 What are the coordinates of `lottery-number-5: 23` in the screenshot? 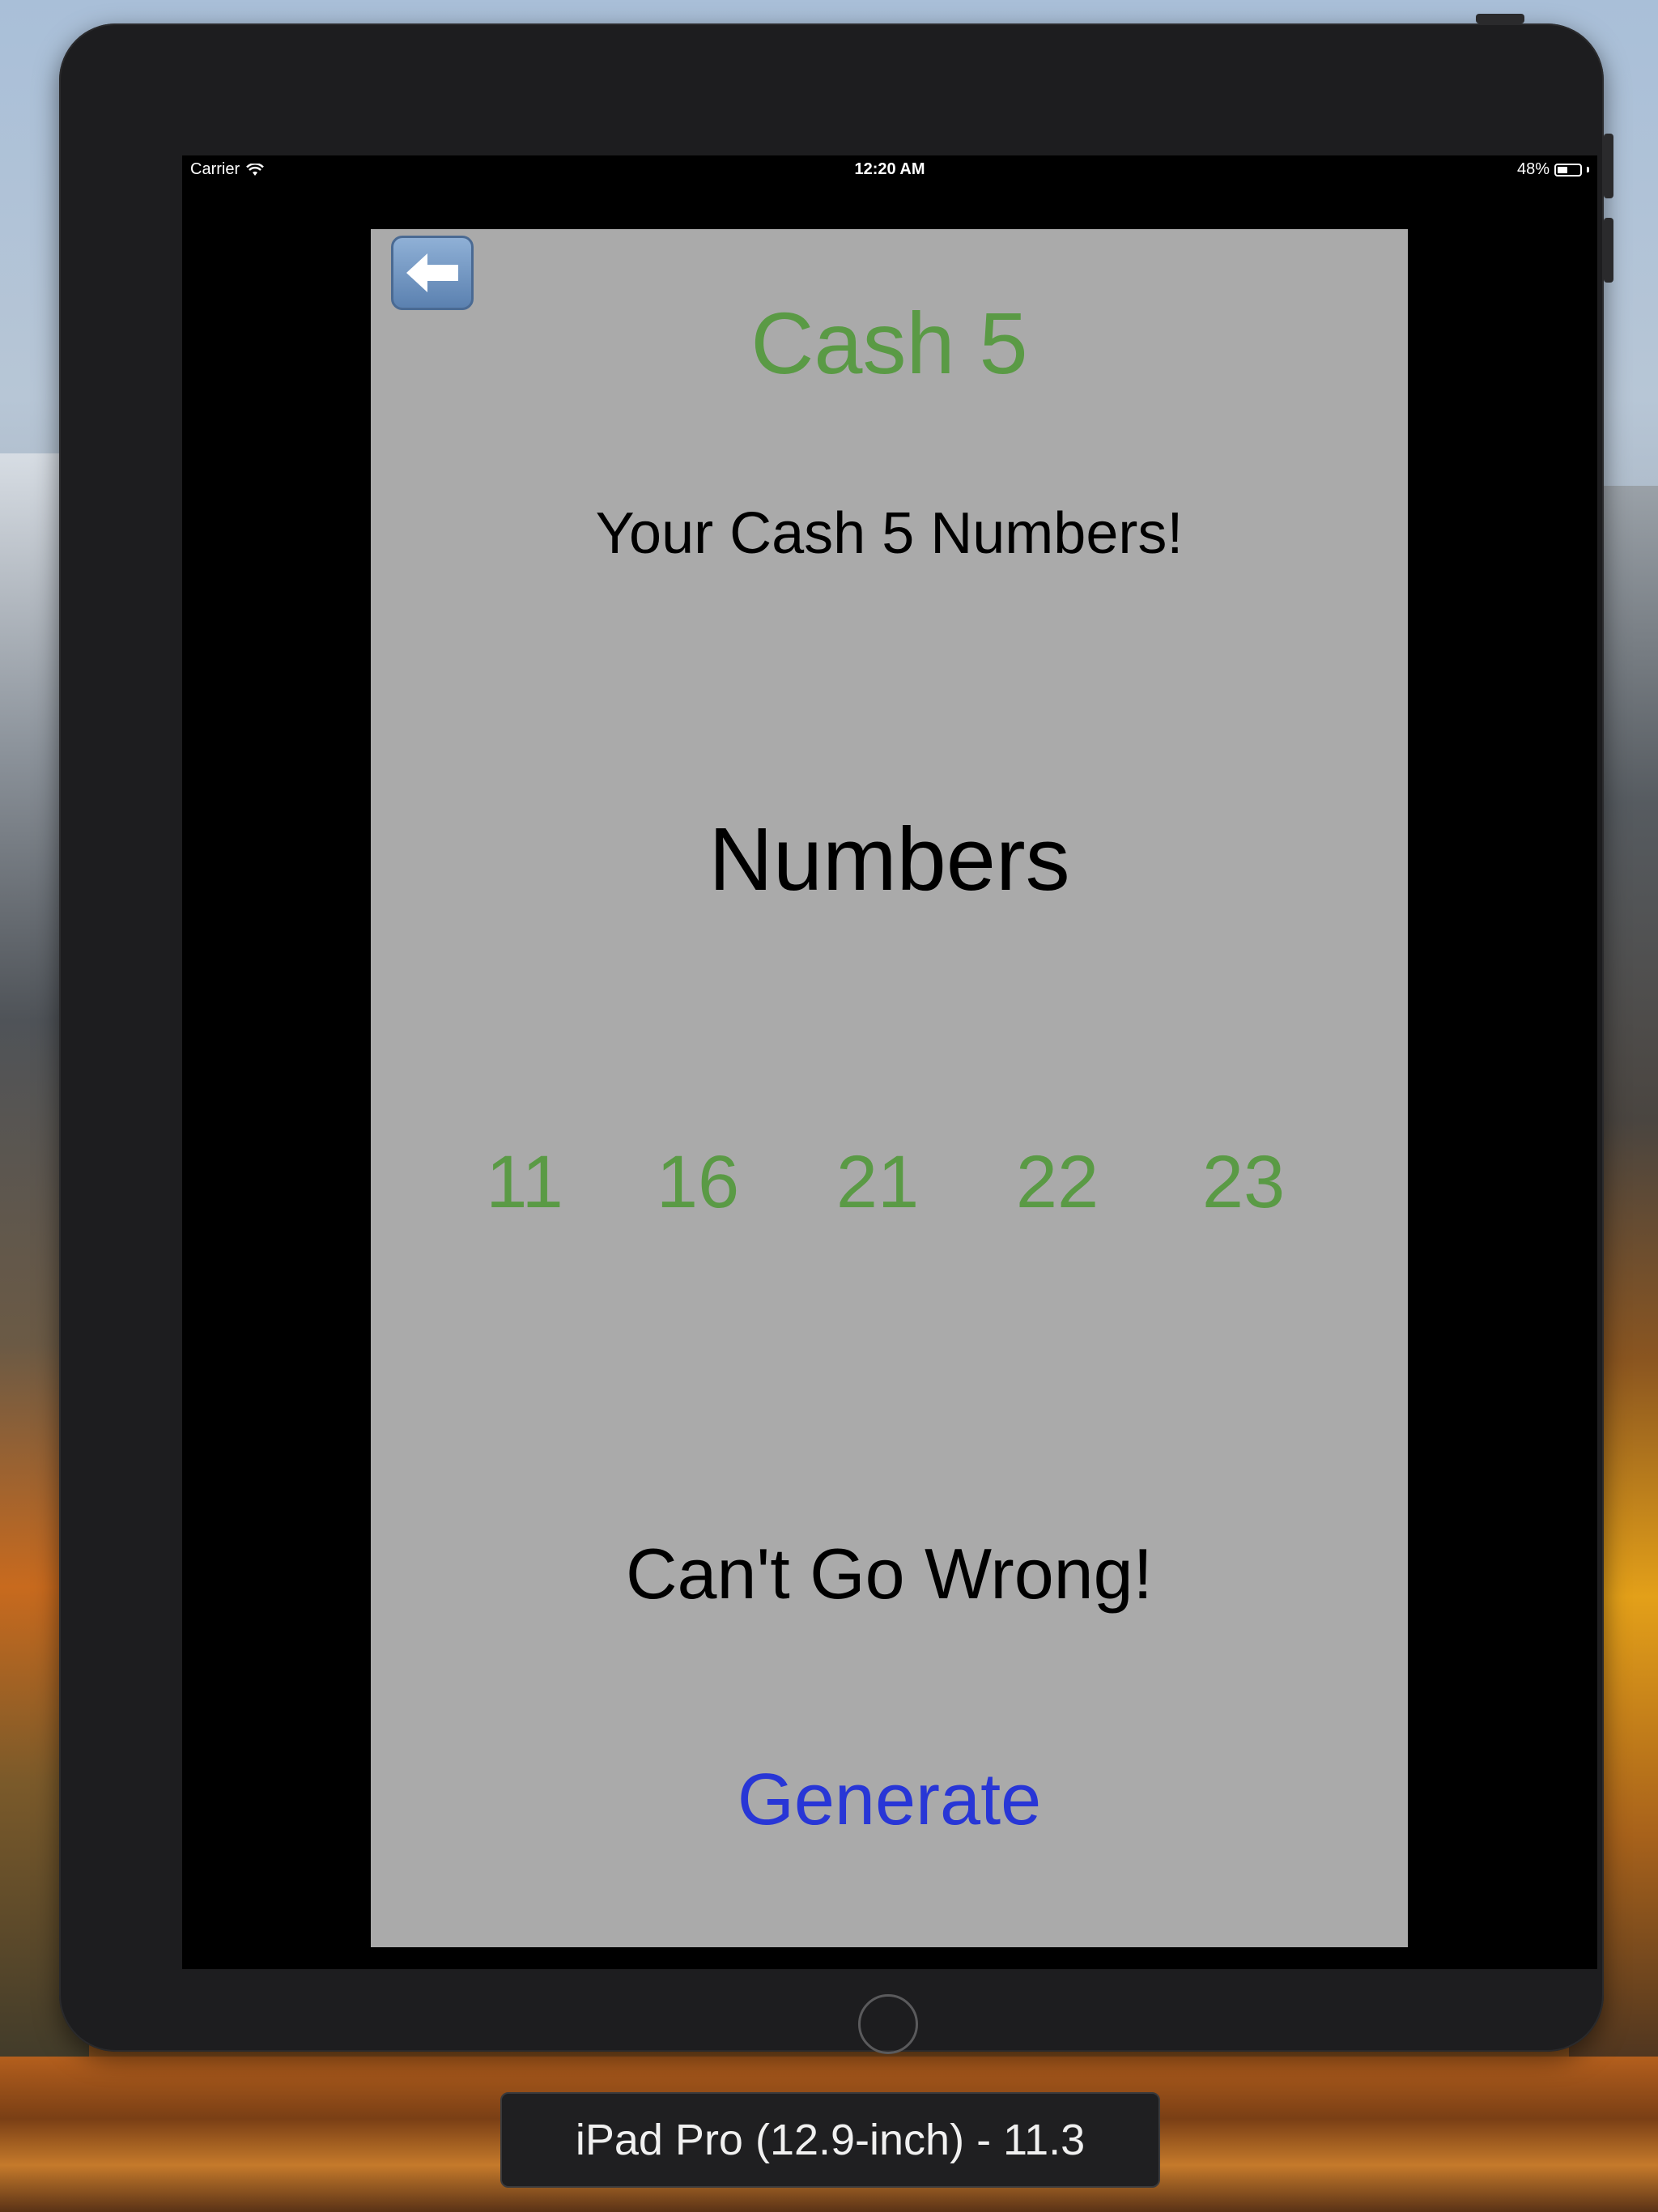 It's located at (1243, 1182).